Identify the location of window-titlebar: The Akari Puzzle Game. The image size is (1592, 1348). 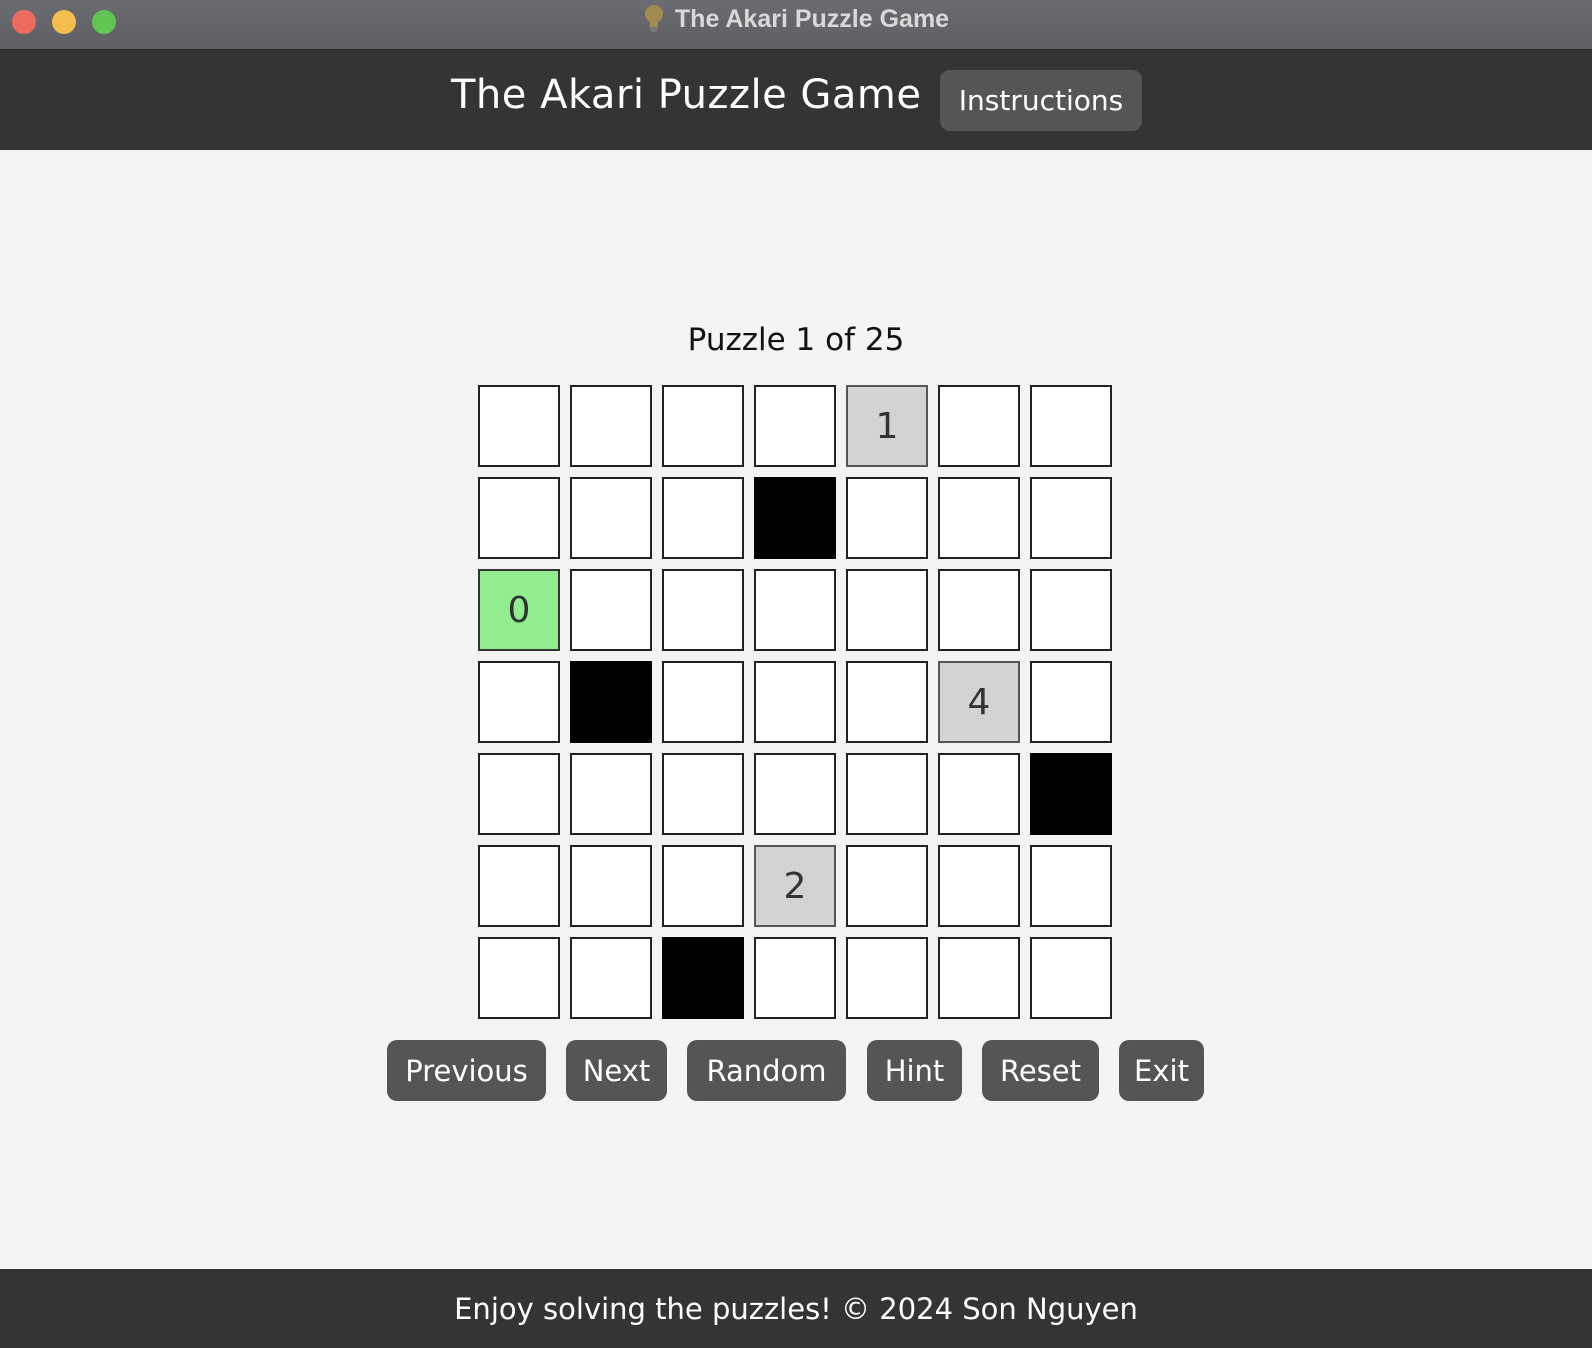
(796, 25).